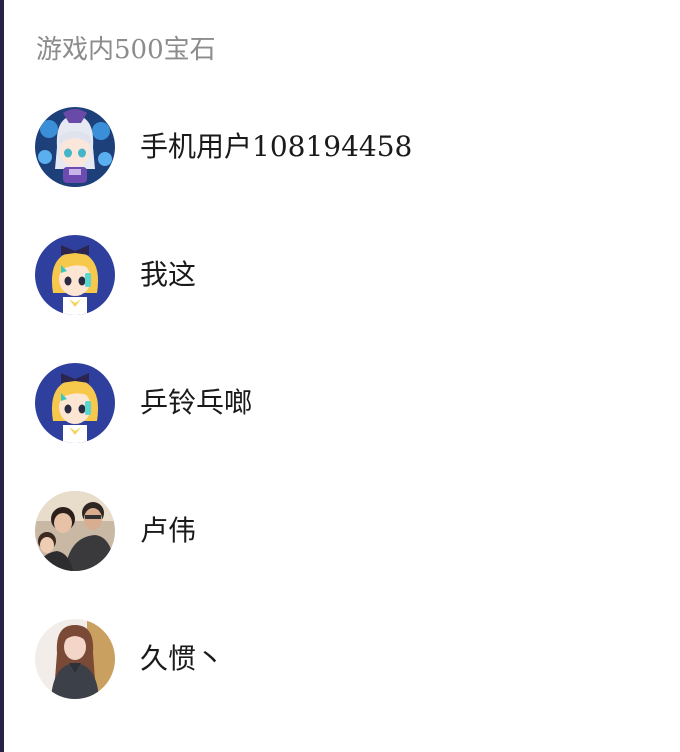 The width and height of the screenshot is (680, 752). I want to click on family-photo-avatar-icon, so click(75, 531).